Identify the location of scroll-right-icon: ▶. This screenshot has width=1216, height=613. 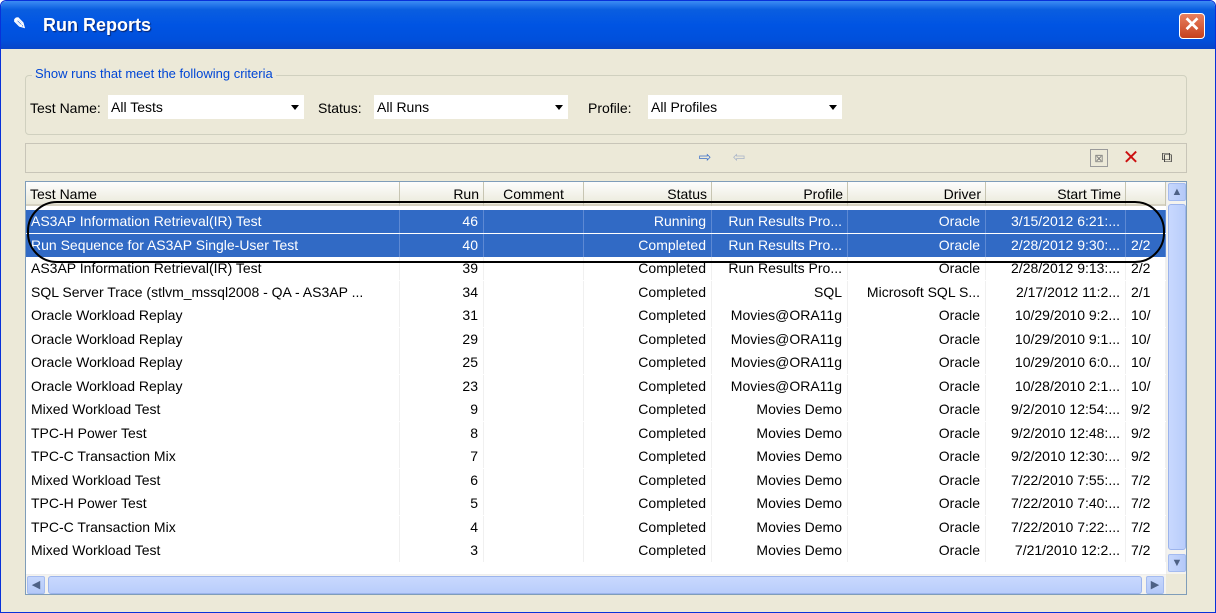
(1155, 585).